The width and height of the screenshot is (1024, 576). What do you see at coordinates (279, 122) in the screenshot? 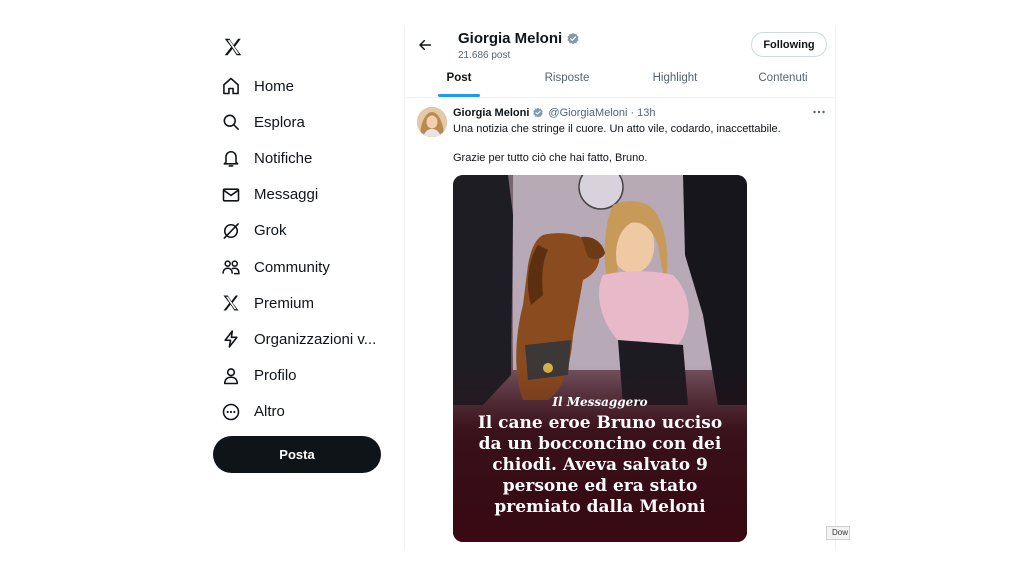
I see `sidebar-item-label: Esplora` at bounding box center [279, 122].